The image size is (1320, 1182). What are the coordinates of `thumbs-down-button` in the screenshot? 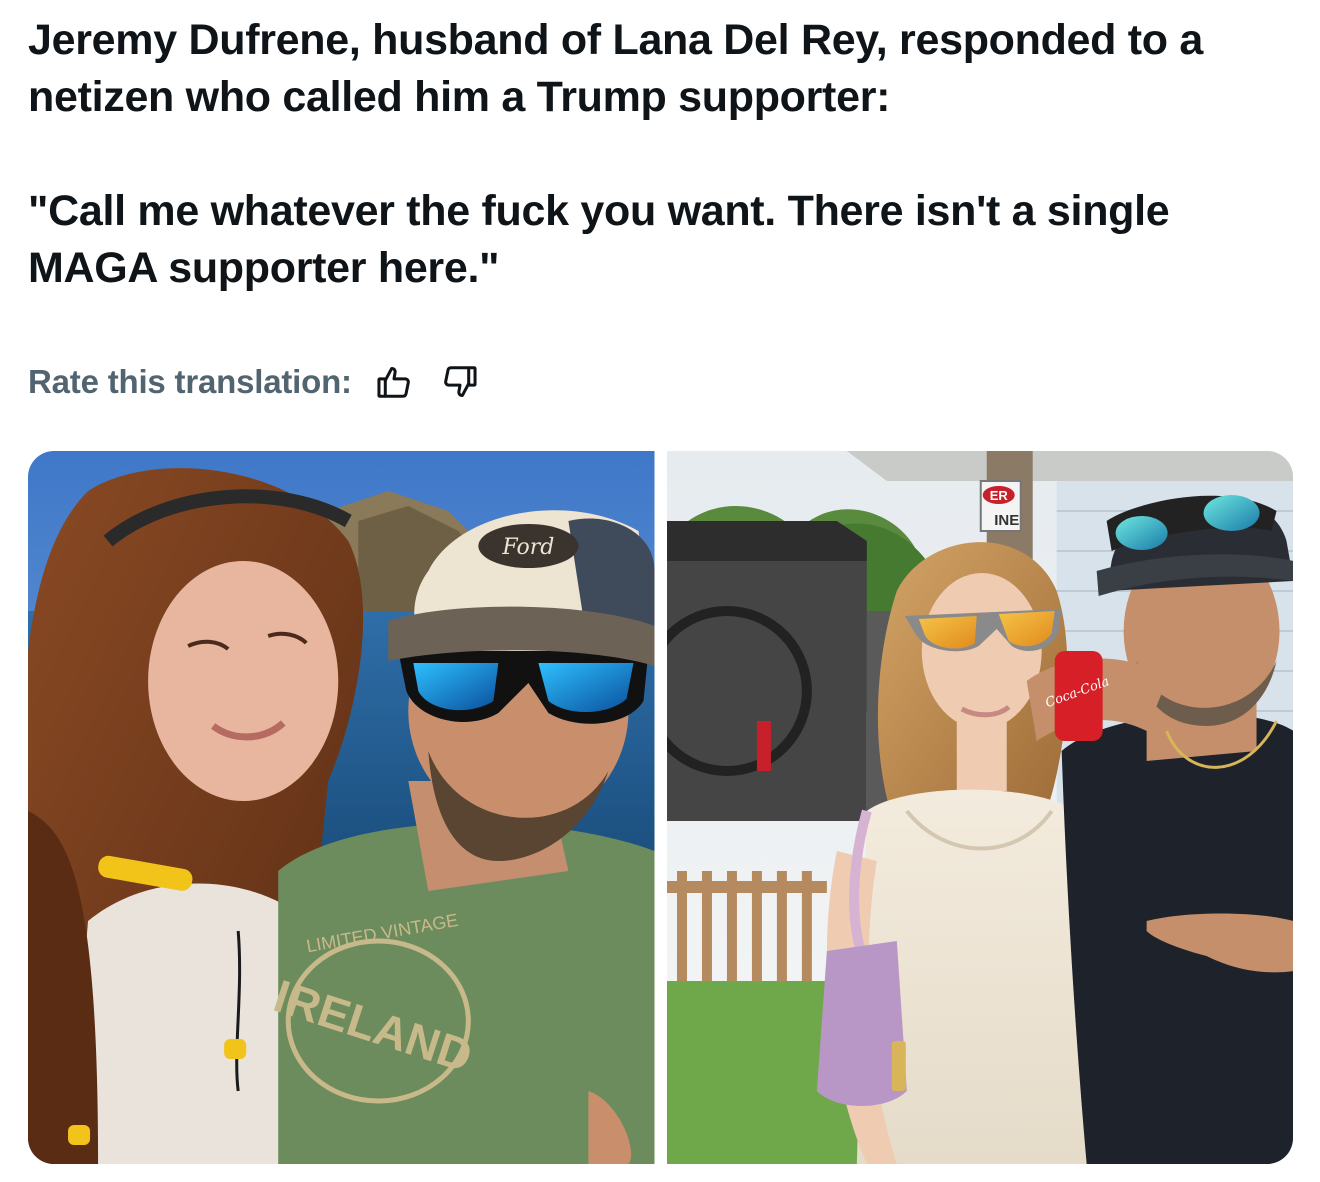 It's located at (460, 382).